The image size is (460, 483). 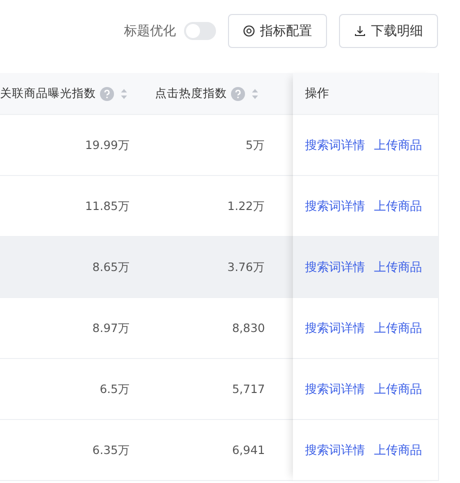 I want to click on column-header: 操作, so click(x=317, y=93).